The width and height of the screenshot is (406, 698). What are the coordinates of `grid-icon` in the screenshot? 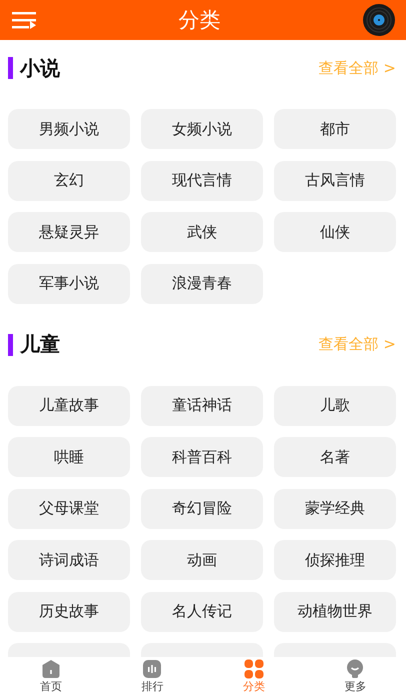 It's located at (254, 669).